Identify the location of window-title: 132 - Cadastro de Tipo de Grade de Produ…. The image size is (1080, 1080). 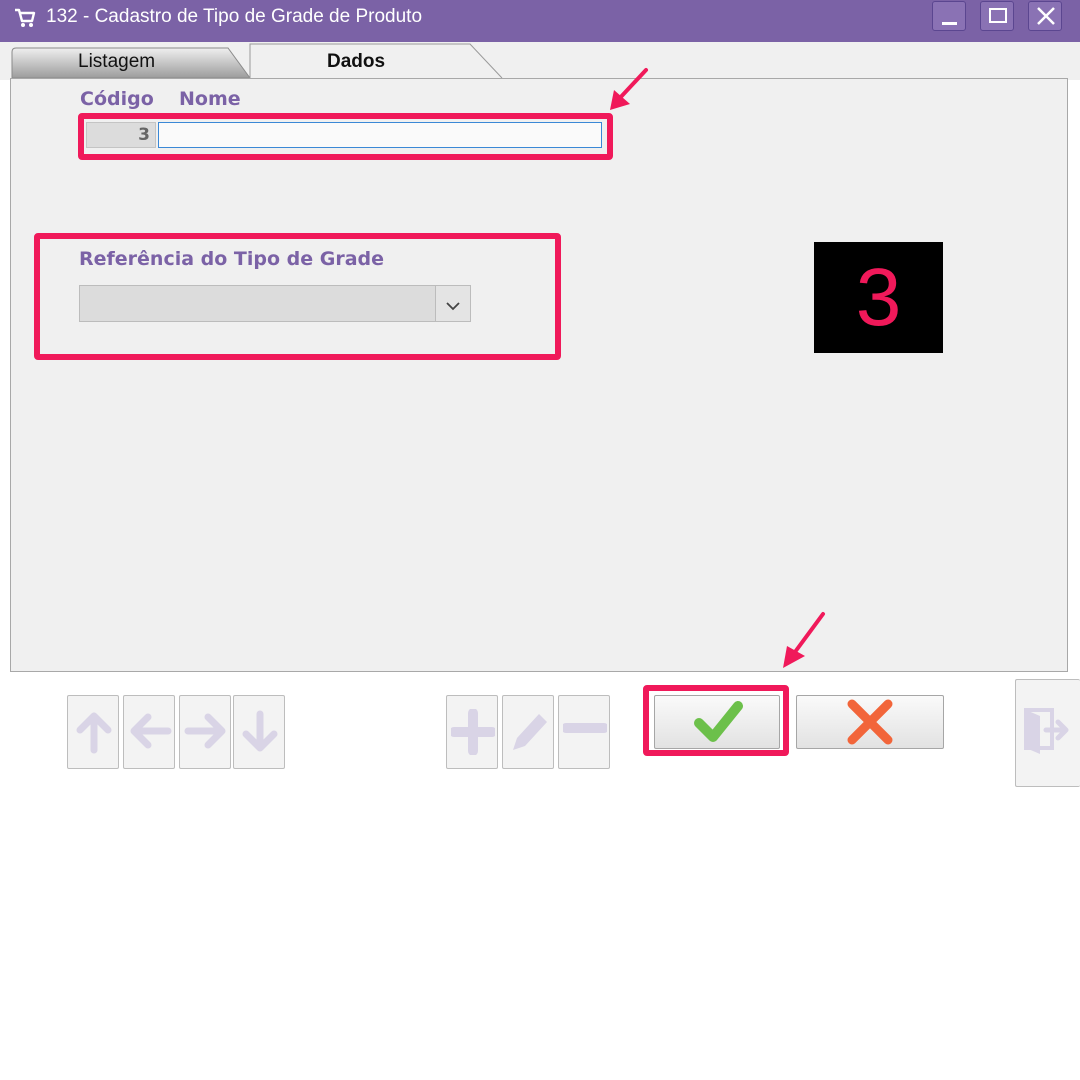
(234, 16).